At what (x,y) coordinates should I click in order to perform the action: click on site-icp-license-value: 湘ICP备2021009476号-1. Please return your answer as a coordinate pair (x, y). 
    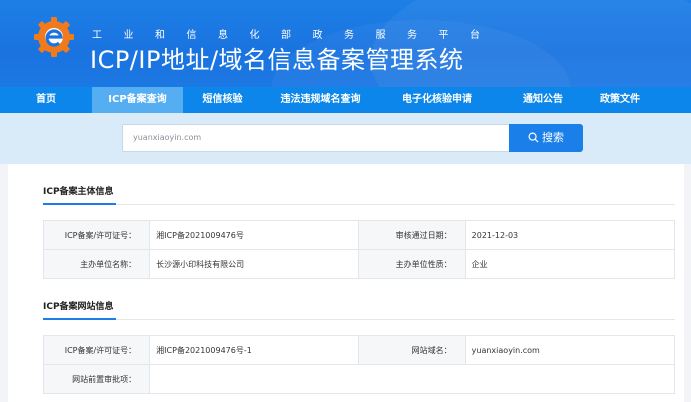
    Looking at the image, I should click on (254, 350).